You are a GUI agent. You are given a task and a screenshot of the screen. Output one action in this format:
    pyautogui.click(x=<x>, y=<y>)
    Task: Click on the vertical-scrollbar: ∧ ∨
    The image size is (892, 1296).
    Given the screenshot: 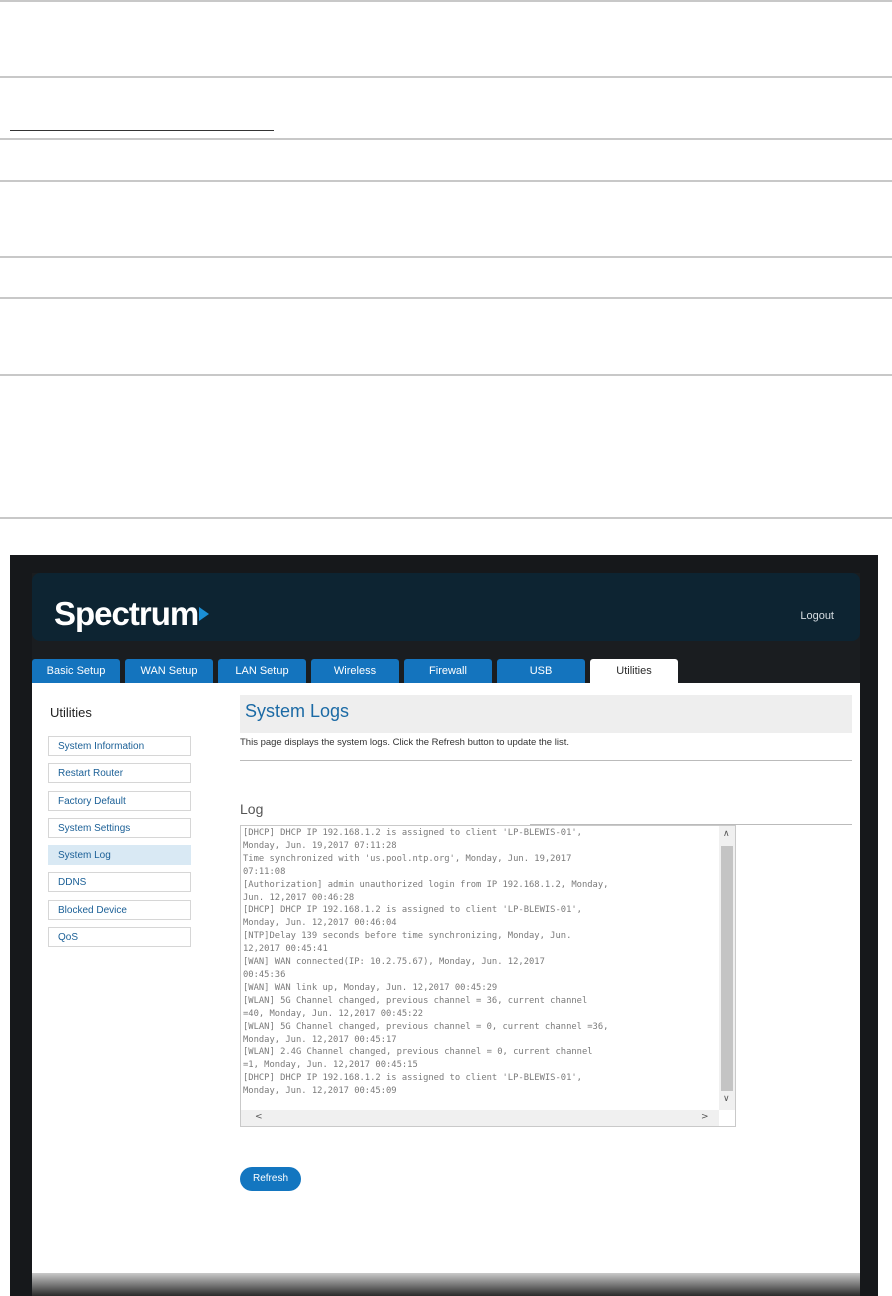 What is the action you would take?
    pyautogui.click(x=727, y=968)
    